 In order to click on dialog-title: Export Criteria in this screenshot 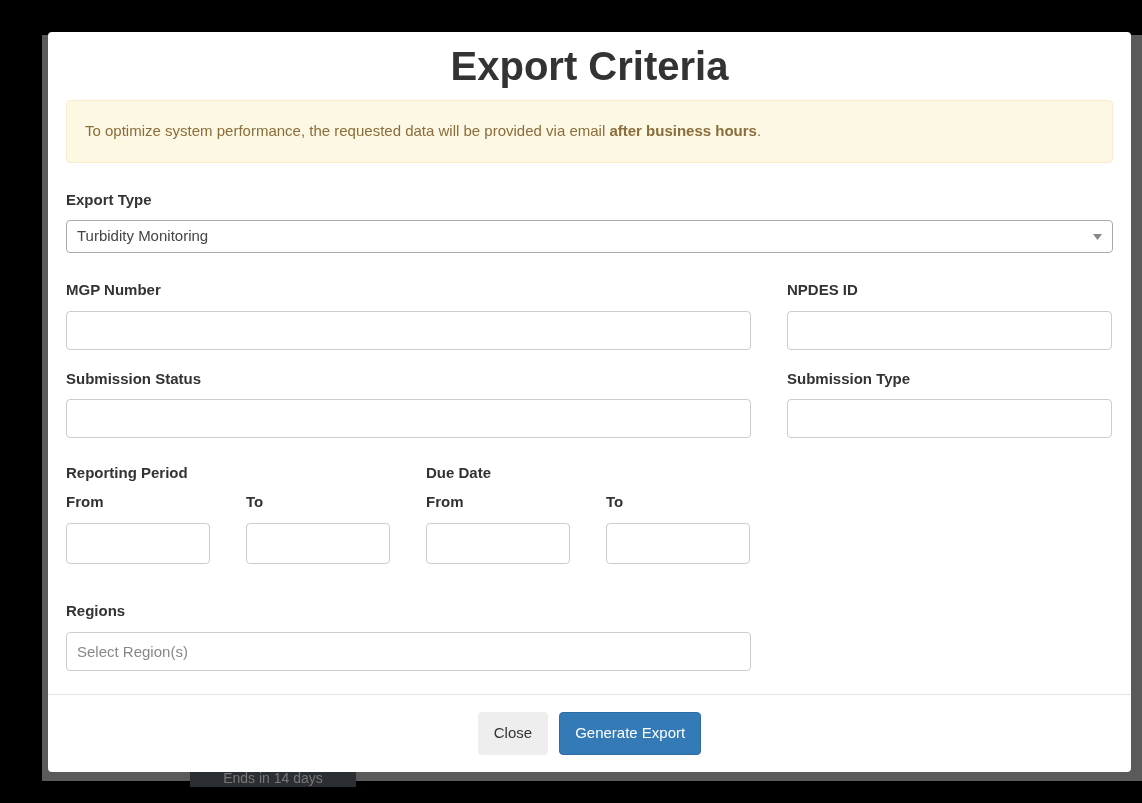, I will do `click(589, 66)`.